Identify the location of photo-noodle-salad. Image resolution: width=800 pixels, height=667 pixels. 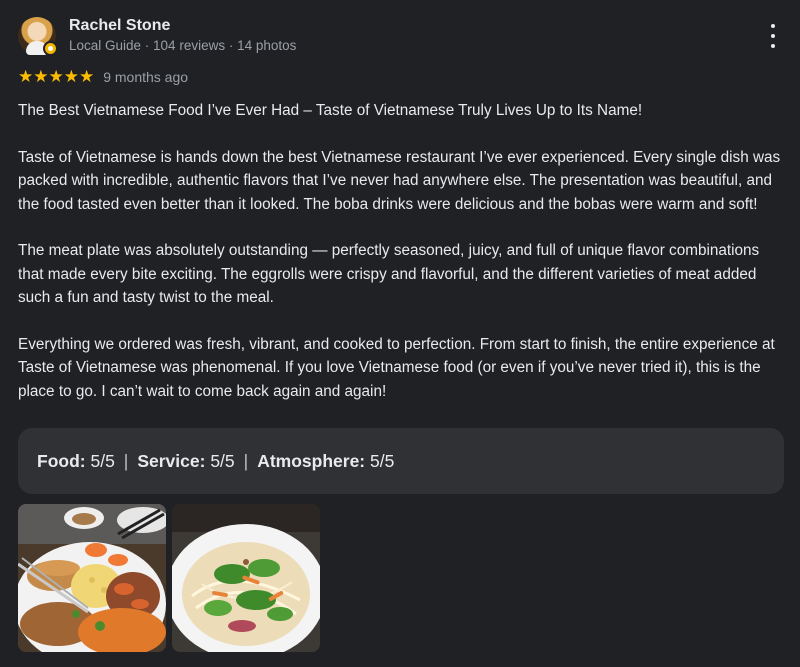
(246, 578).